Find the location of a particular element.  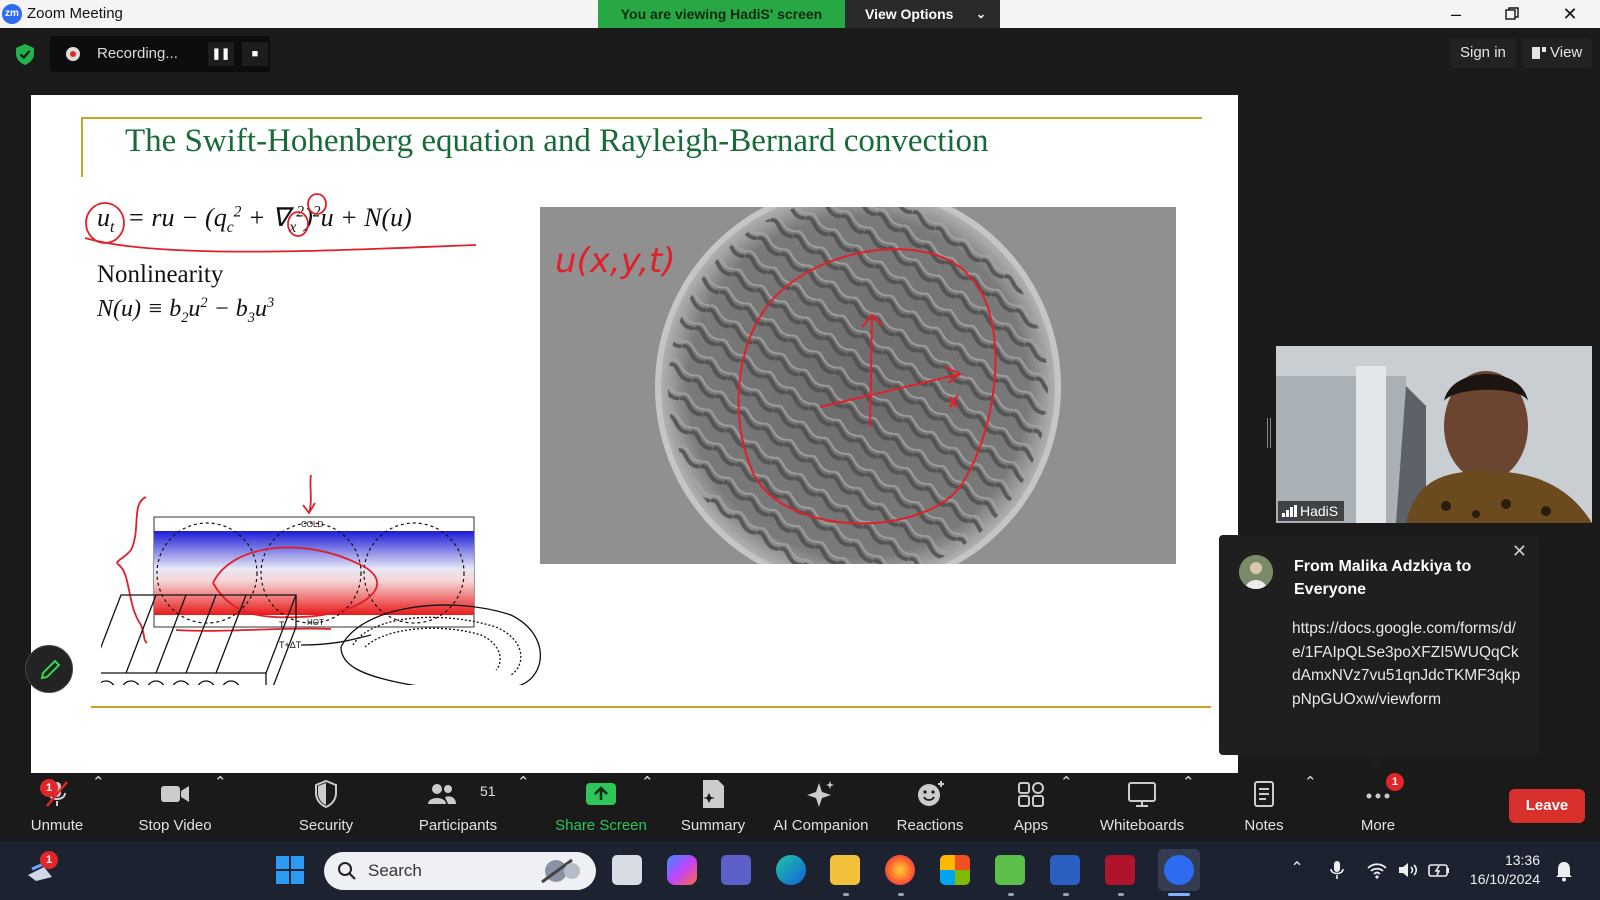

reactions-button: Reactions is located at coordinates (930, 807).